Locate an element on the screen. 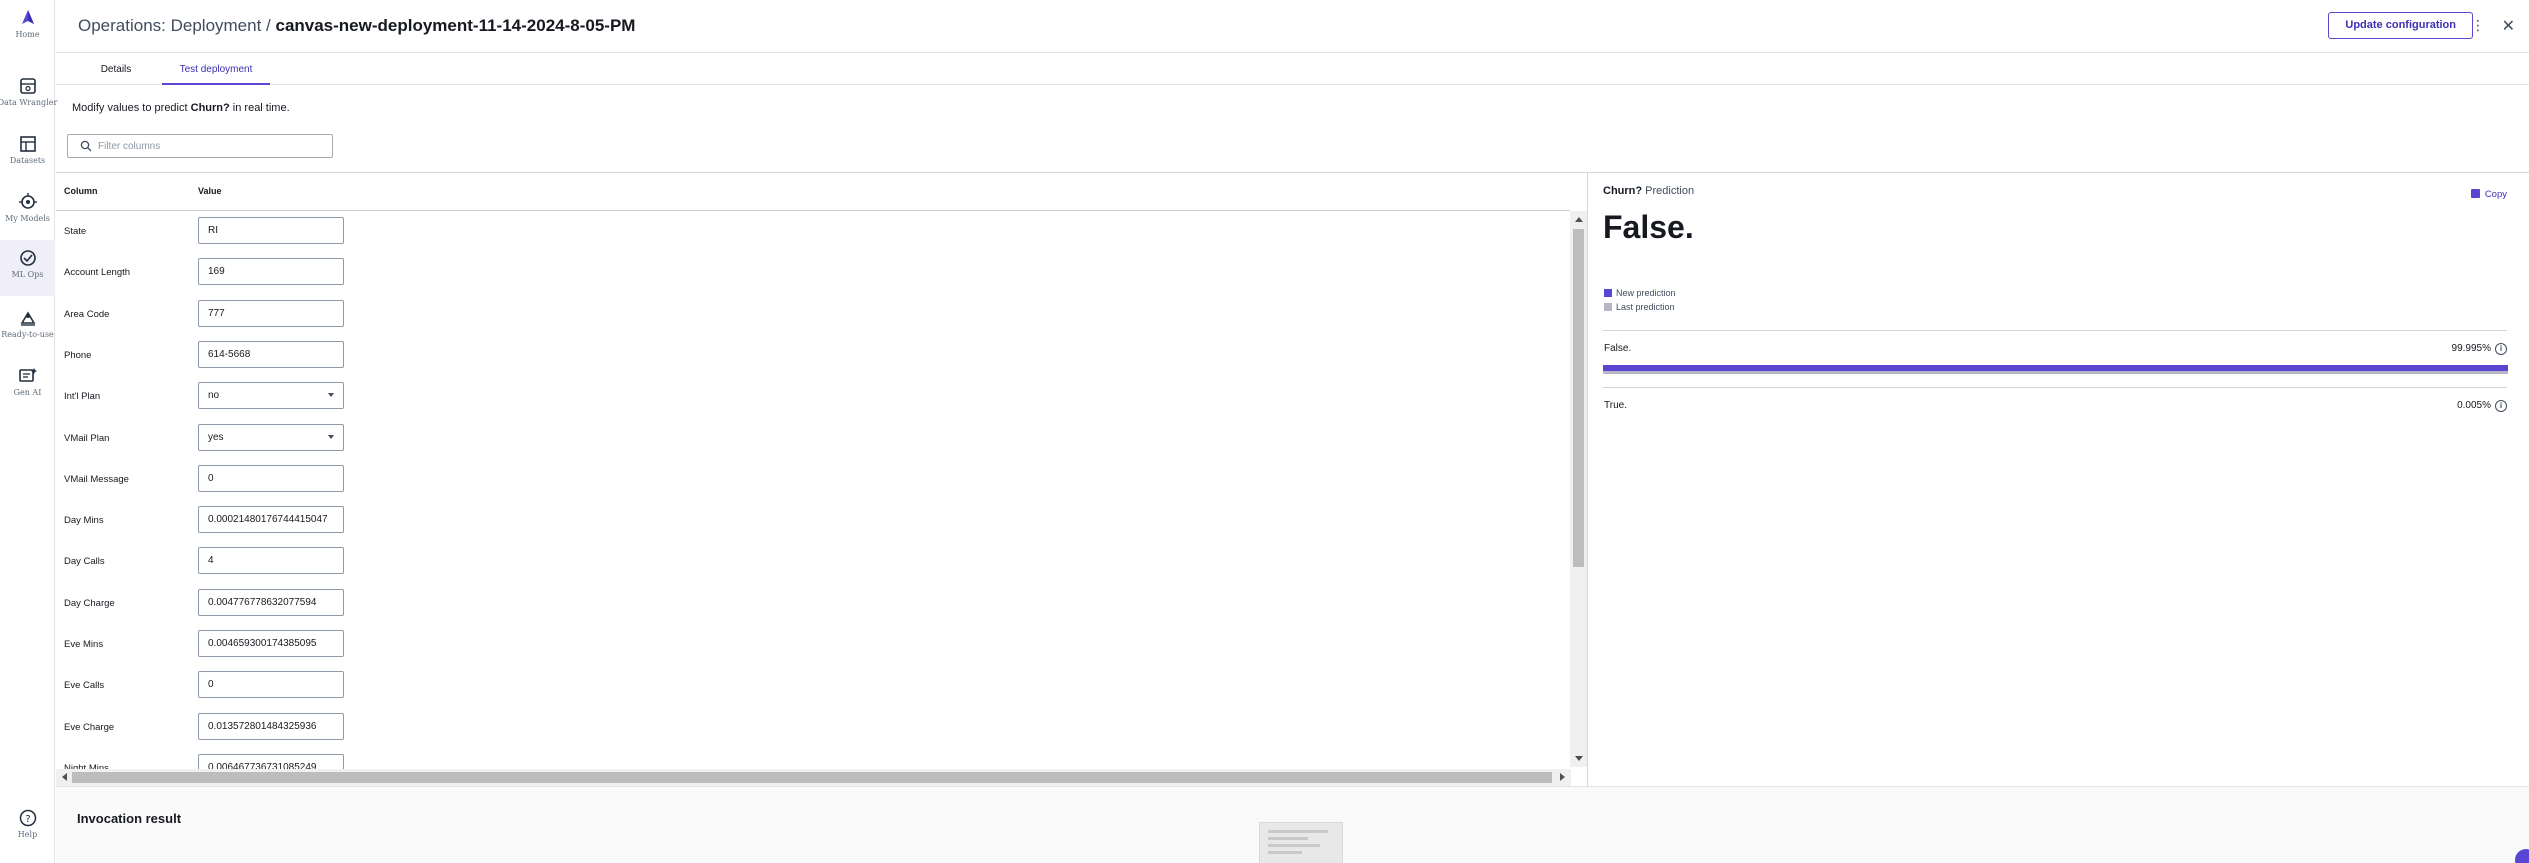  chevron-down-icon is located at coordinates (331, 395).